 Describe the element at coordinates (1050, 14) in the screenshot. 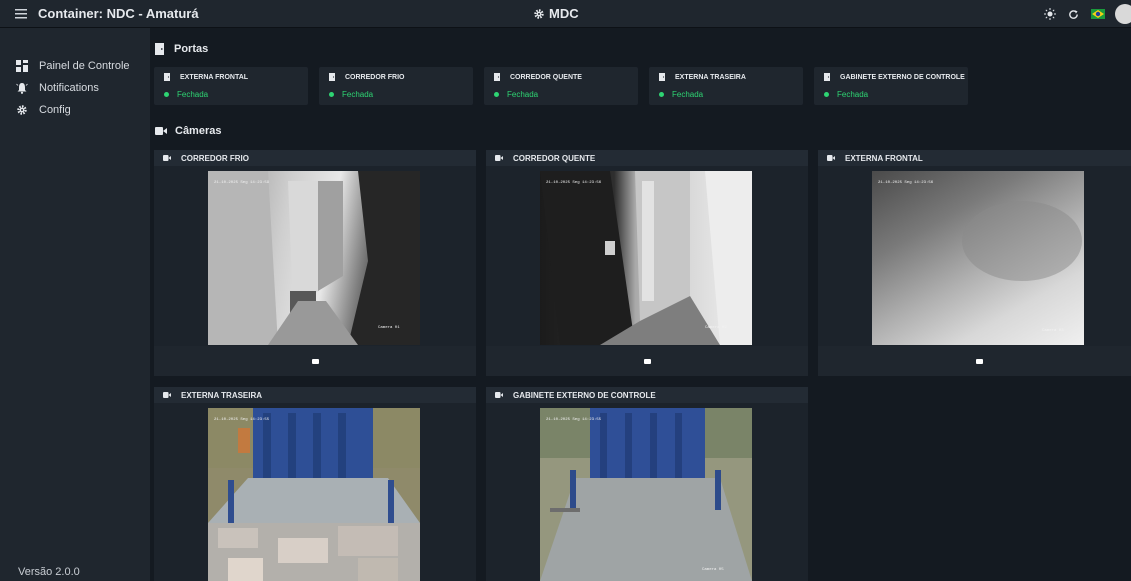

I see `sun-icon` at that location.